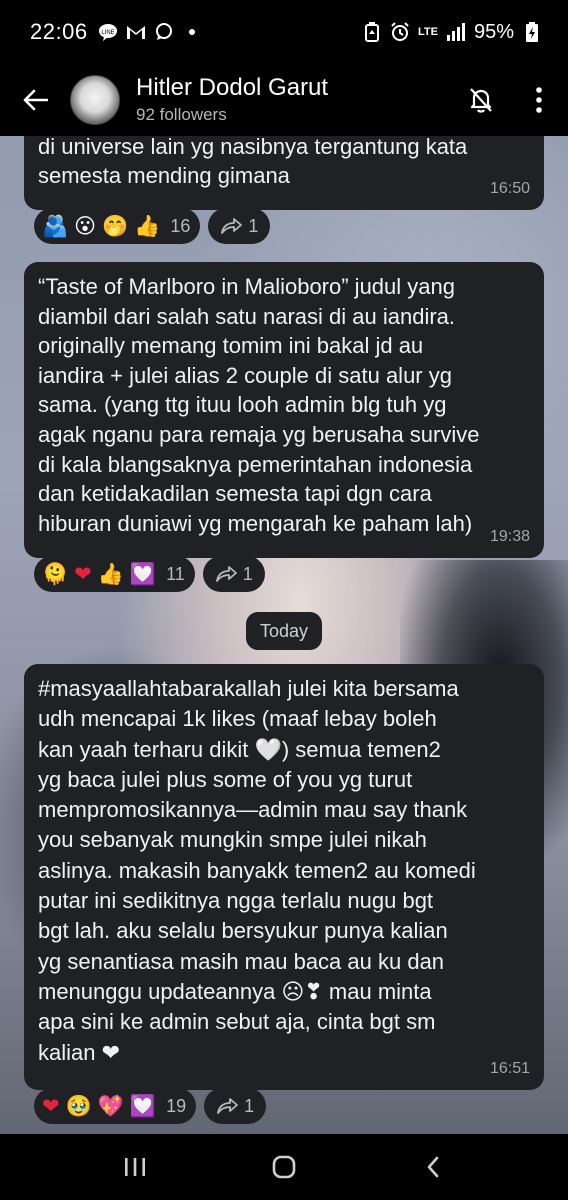 This screenshot has width=568, height=1200. What do you see at coordinates (239, 749) in the screenshot?
I see `message-line: kan yaah terharu dikit 🤍) semua temen2` at bounding box center [239, 749].